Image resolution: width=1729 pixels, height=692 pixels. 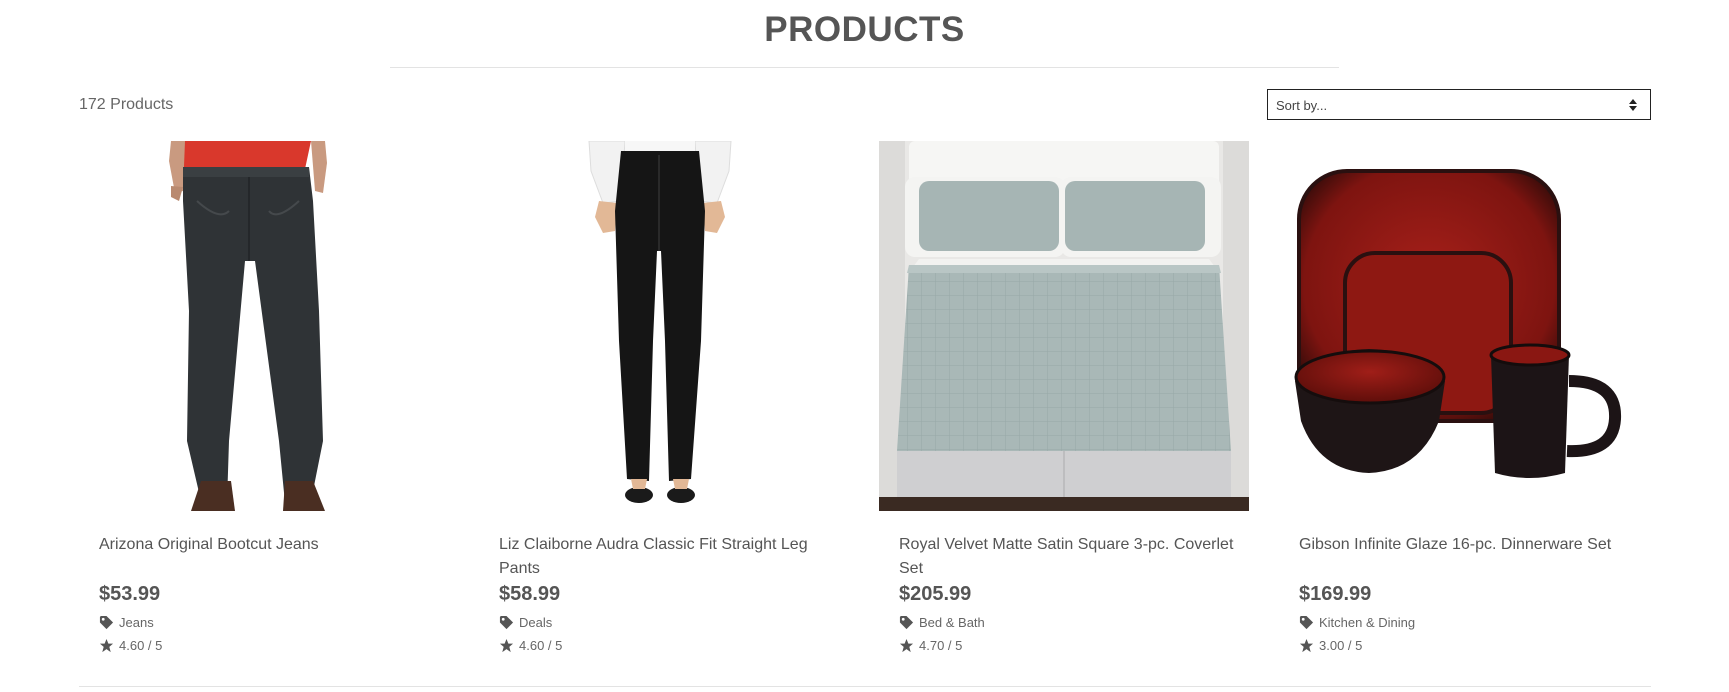 What do you see at coordinates (865, 686) in the screenshot?
I see `bottom-divider` at bounding box center [865, 686].